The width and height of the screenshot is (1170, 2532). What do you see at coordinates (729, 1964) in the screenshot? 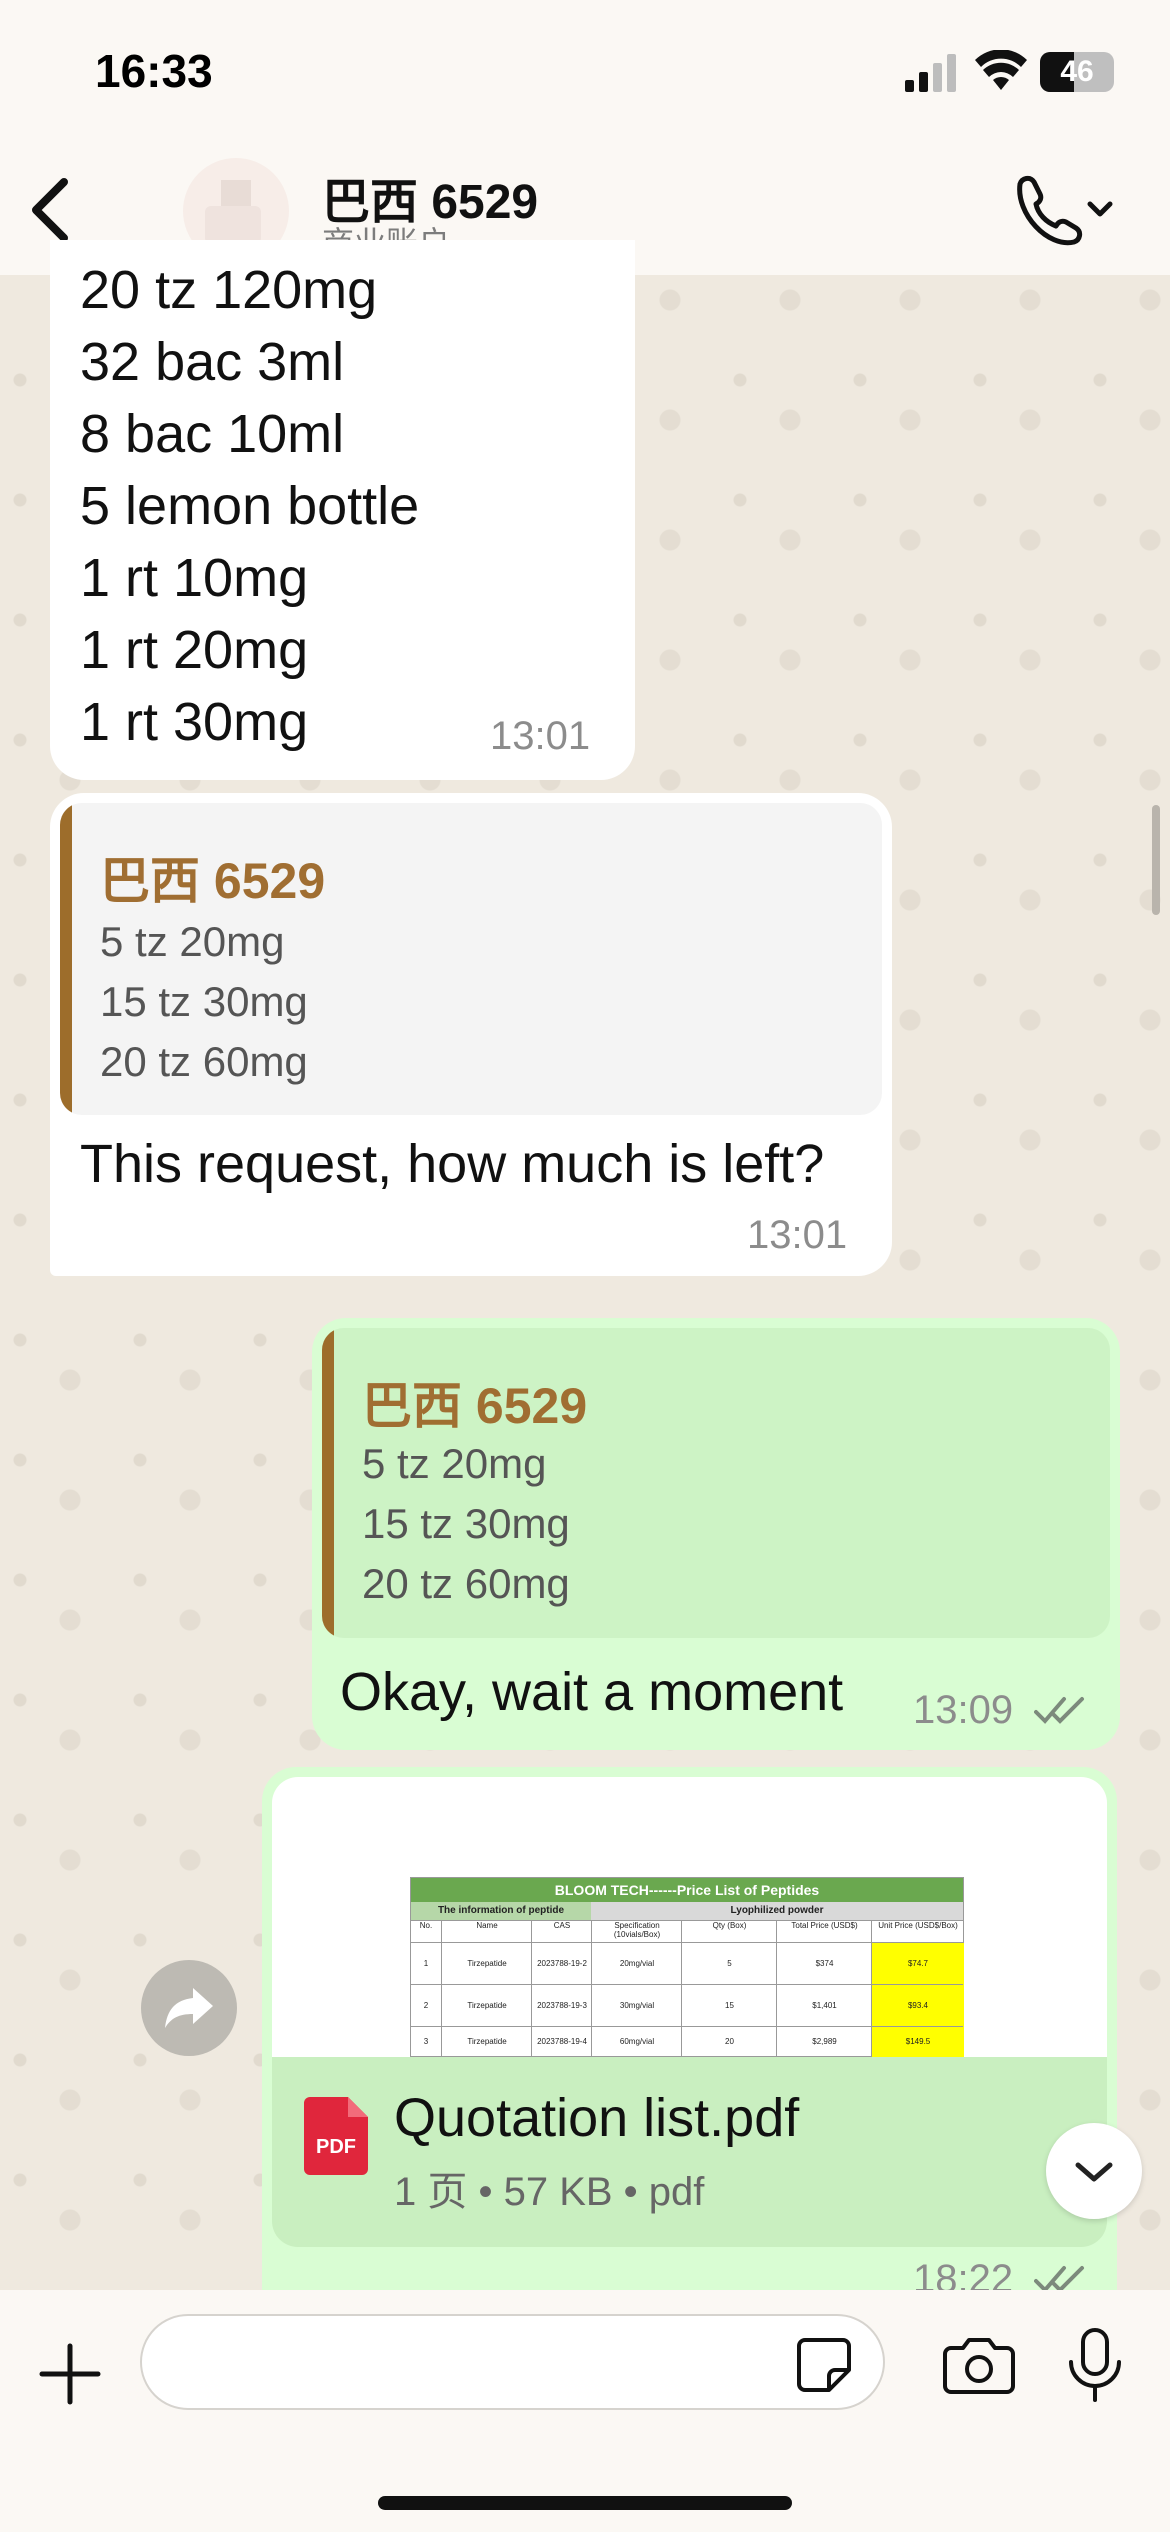
I see `pdf-cell: 5` at bounding box center [729, 1964].